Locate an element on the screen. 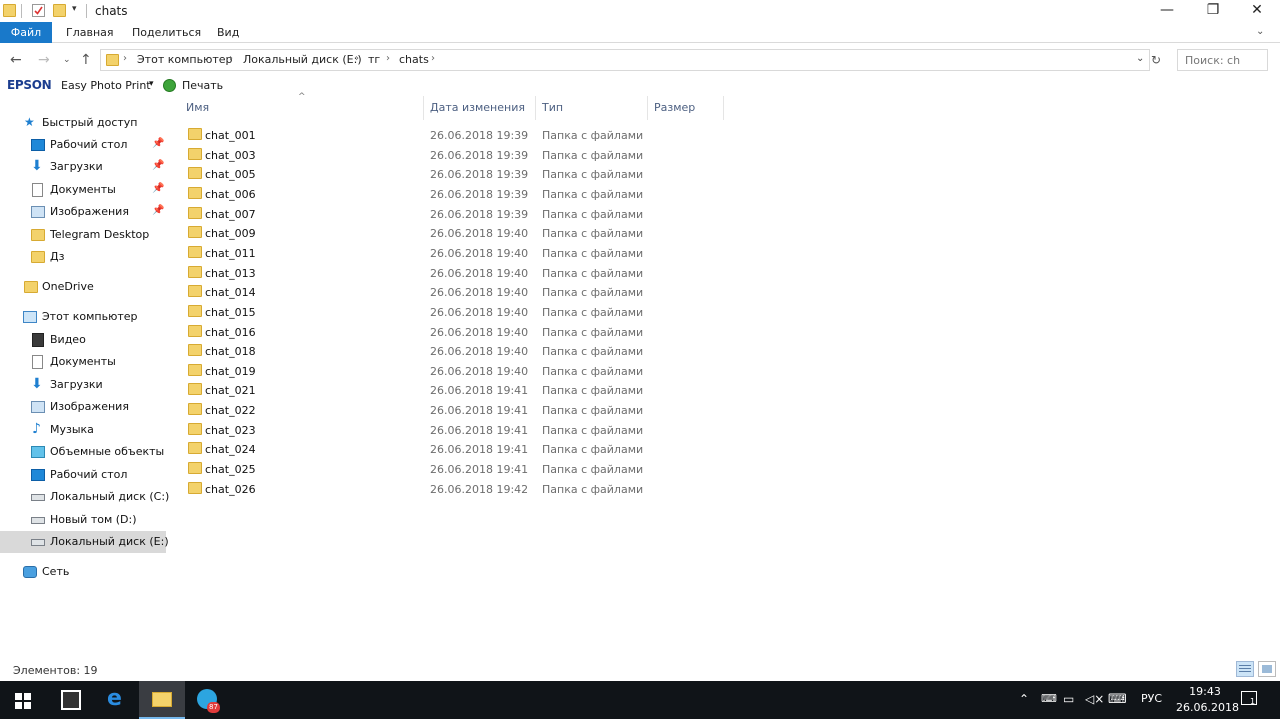 The height and width of the screenshot is (719, 1280). print-button: Печать is located at coordinates (202, 85).